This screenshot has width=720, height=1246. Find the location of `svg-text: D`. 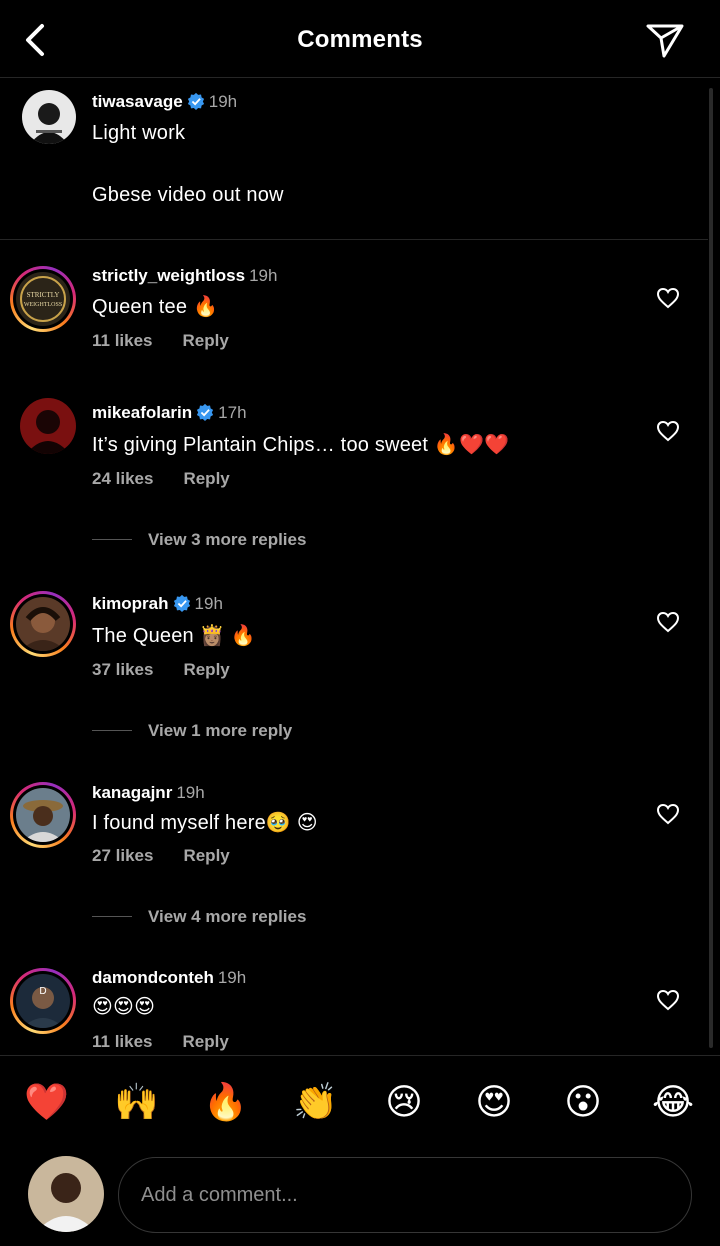

svg-text: D is located at coordinates (42, 991).